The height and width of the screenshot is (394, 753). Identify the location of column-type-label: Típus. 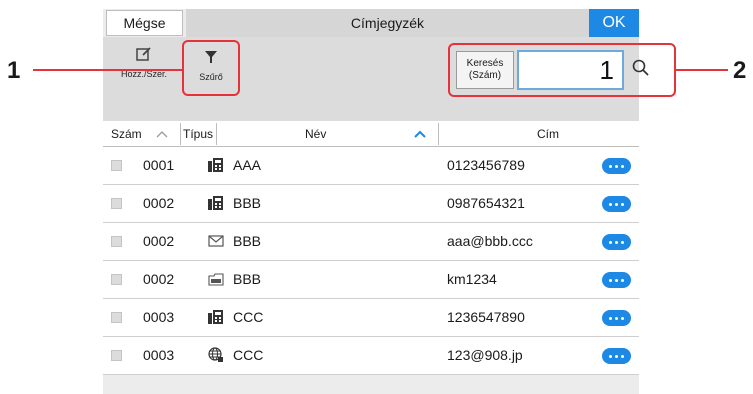
(198, 133).